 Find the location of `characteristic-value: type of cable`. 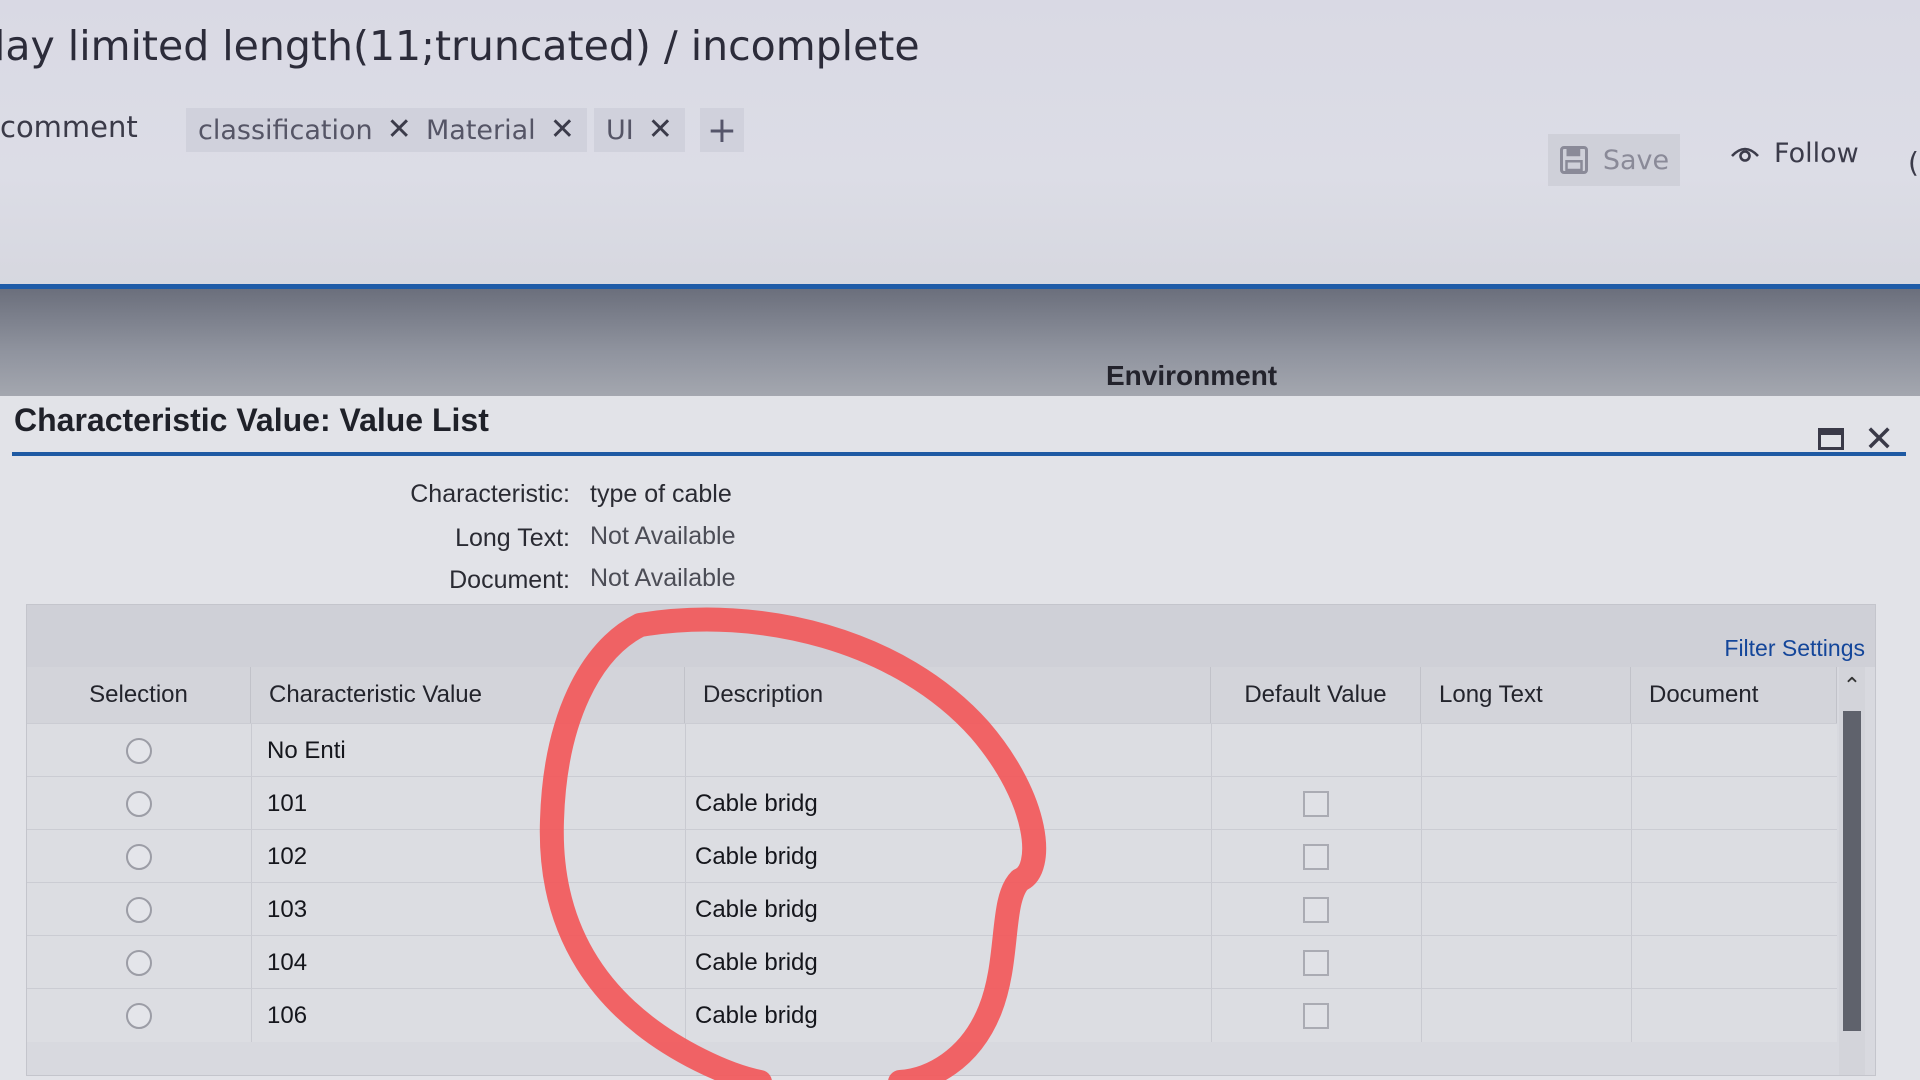

characteristic-value: type of cable is located at coordinates (661, 494).